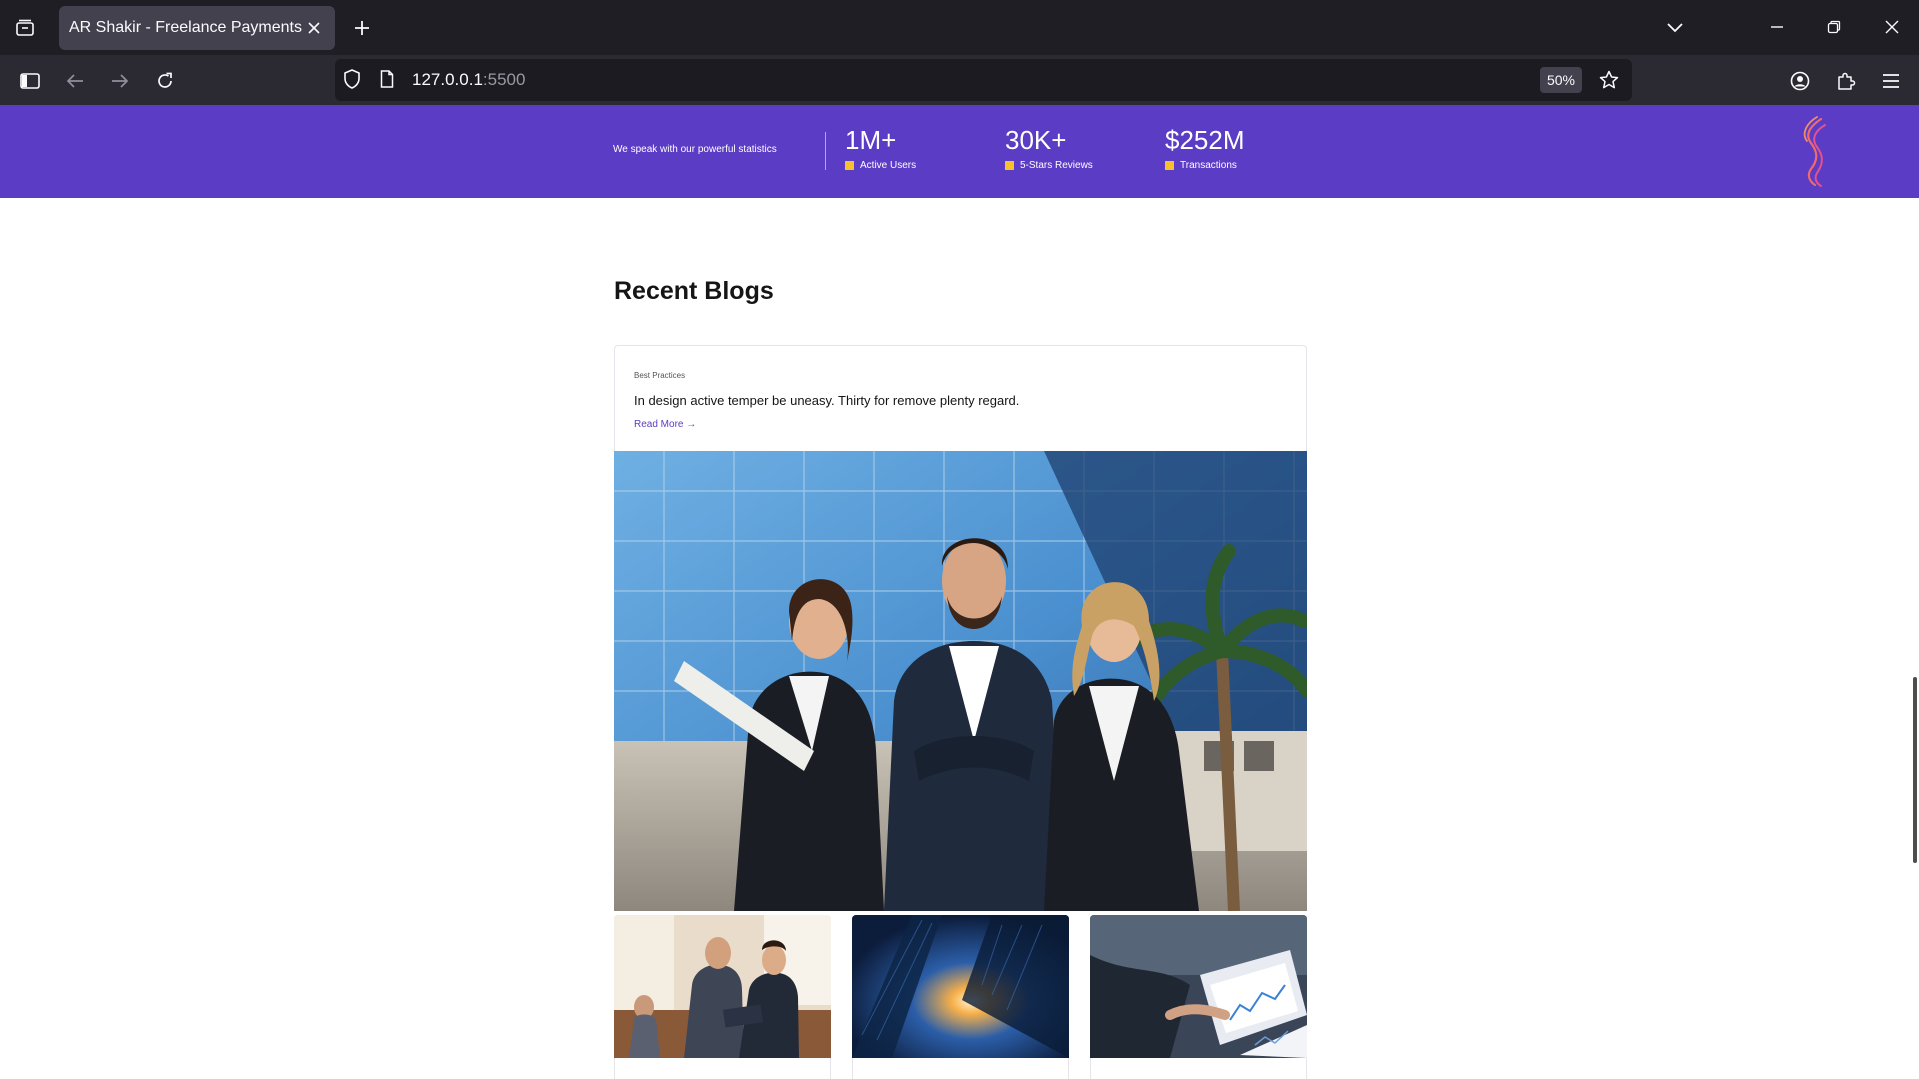 The width and height of the screenshot is (1919, 1079). I want to click on tab-close-button, so click(314, 28).